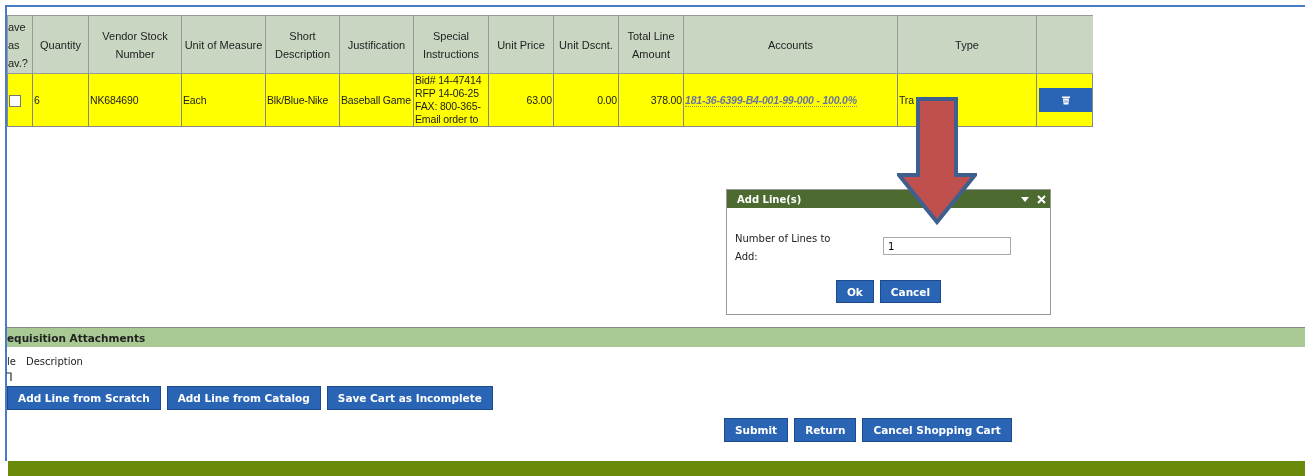 The image size is (1305, 476). I want to click on dialog-button: Ok, so click(854, 291).